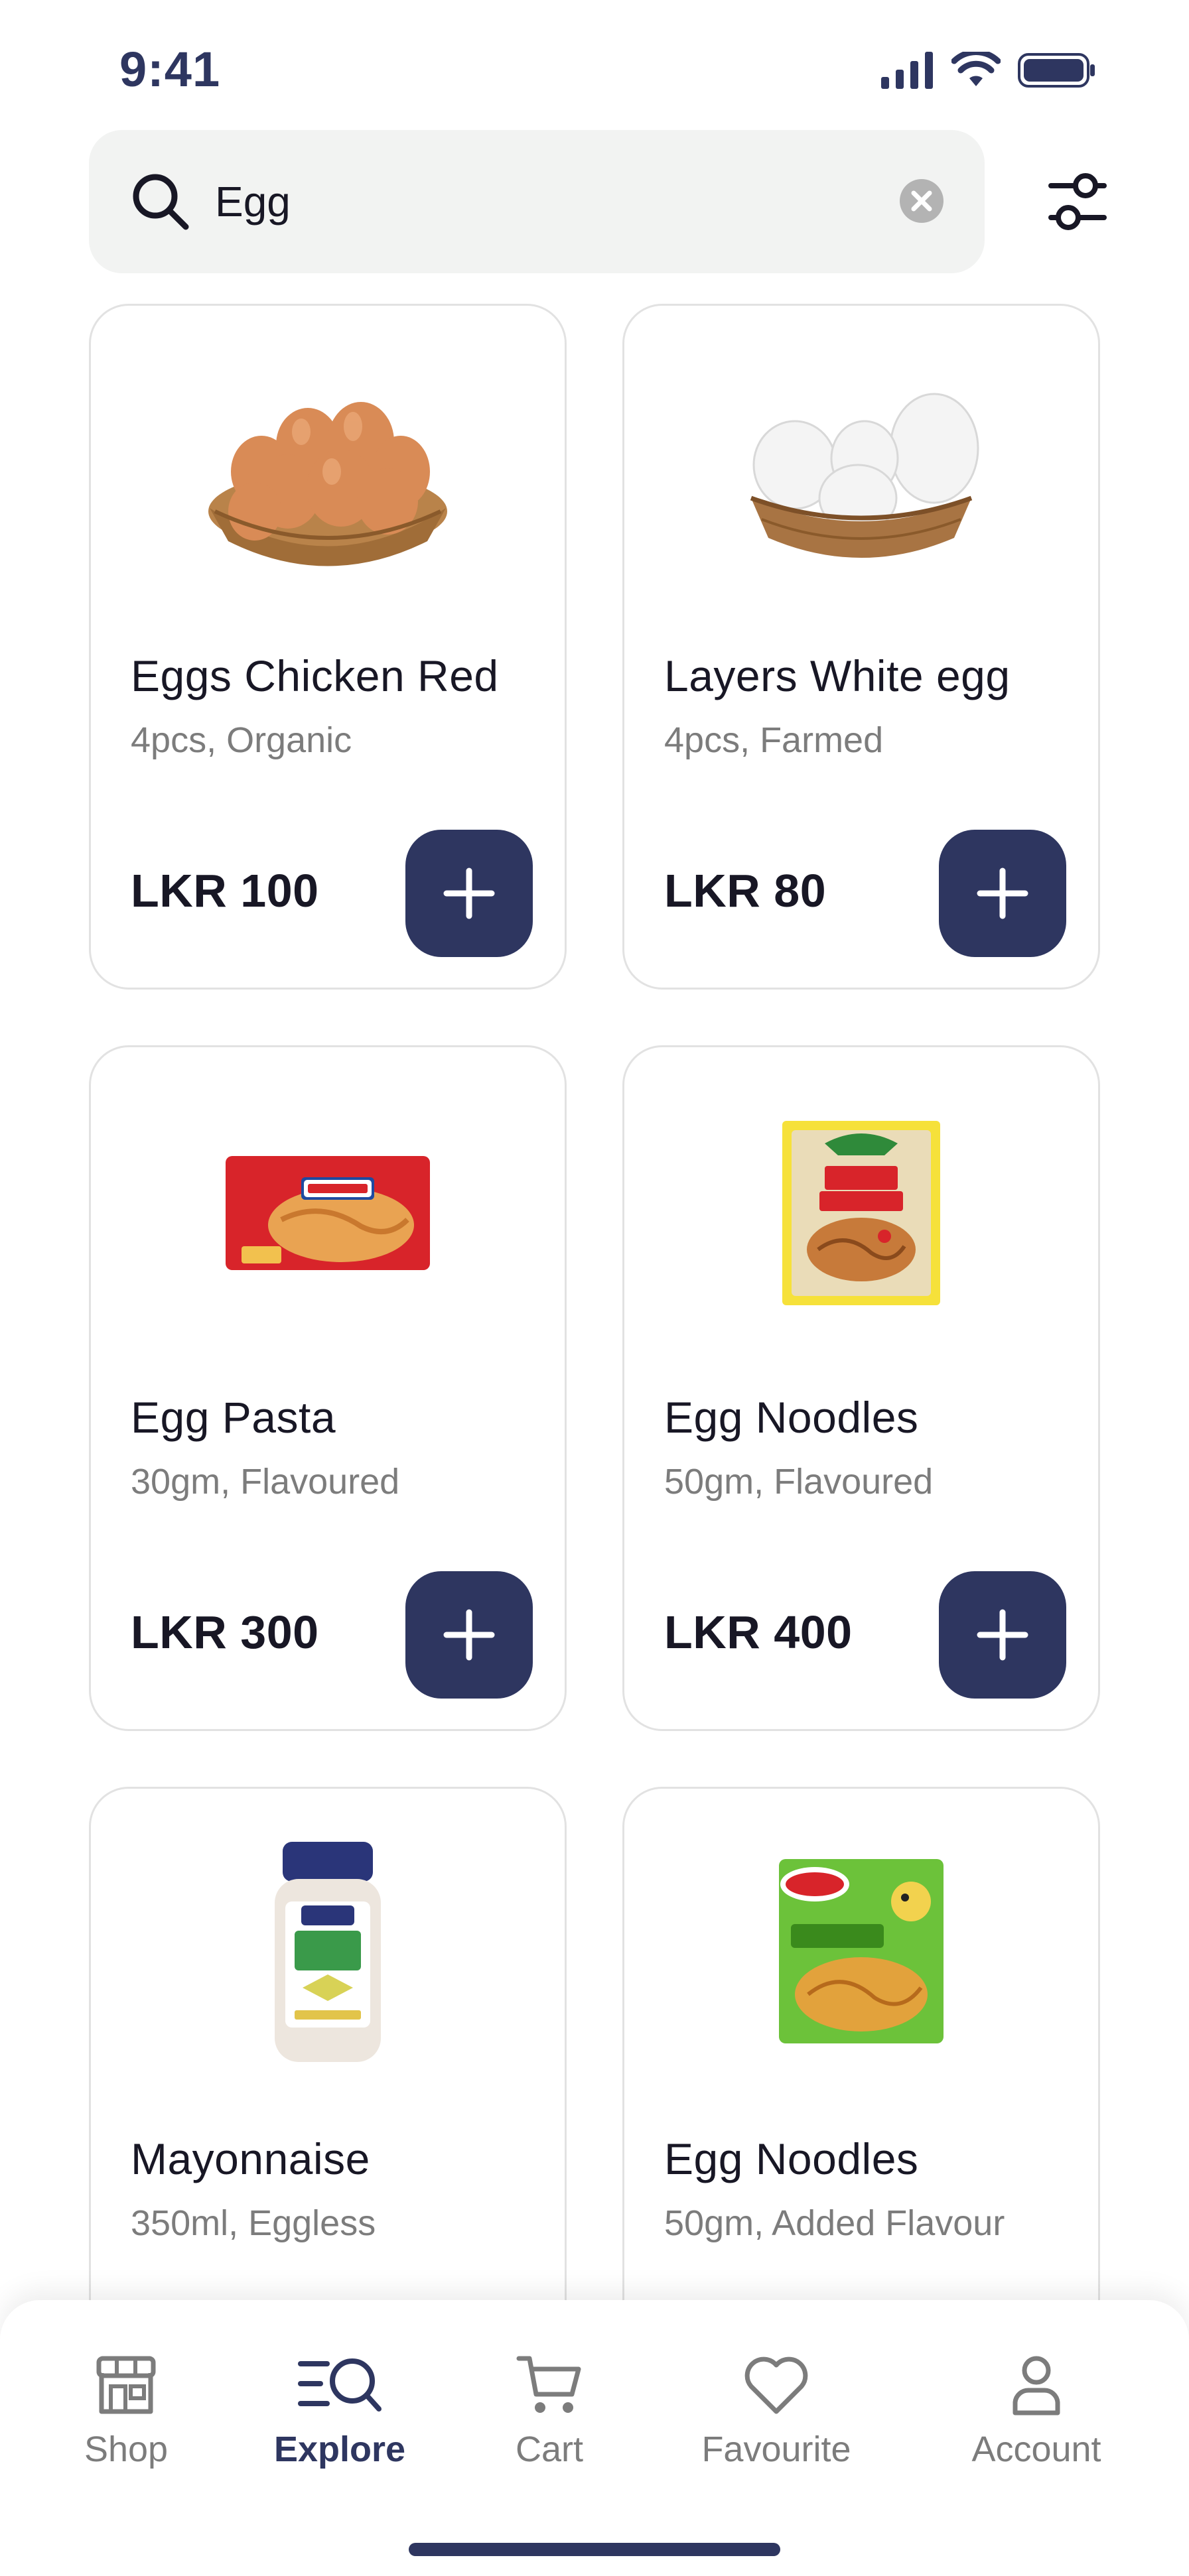 The image size is (1189, 2576). I want to click on tab-explore: Explore, so click(339, 2426).